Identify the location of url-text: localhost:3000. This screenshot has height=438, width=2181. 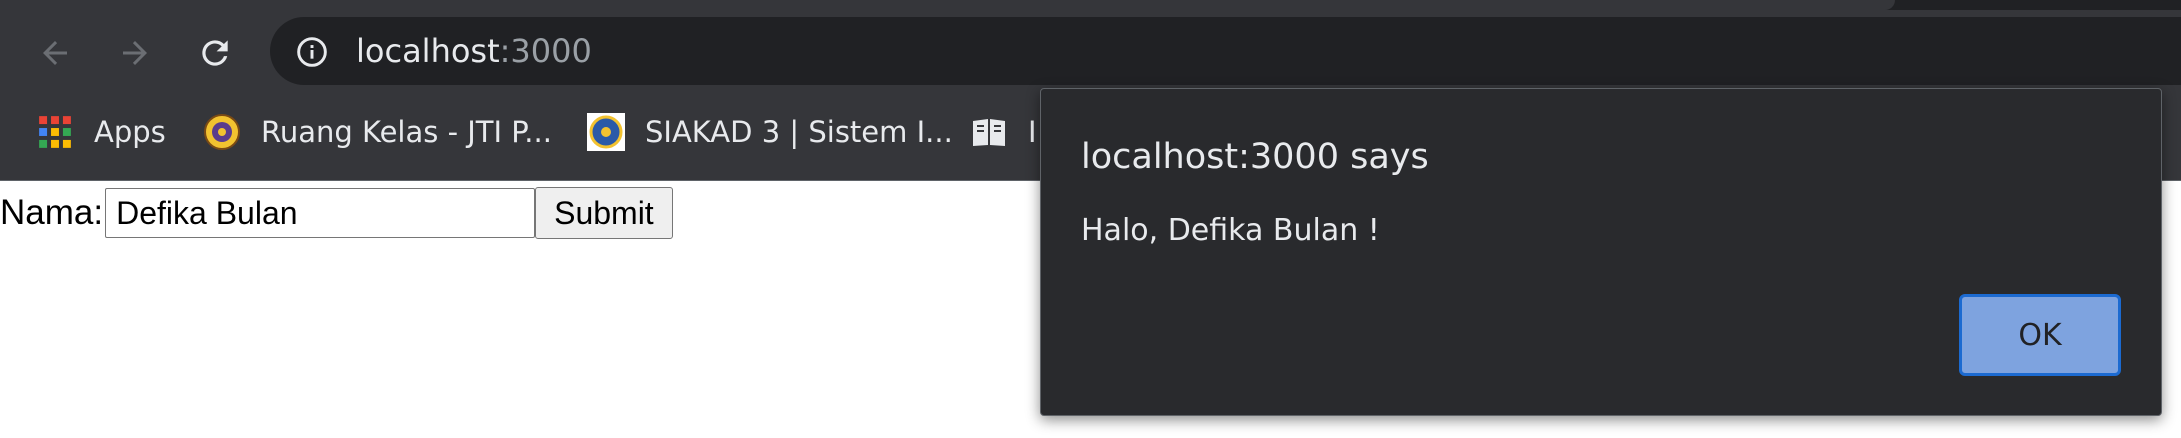
(474, 51).